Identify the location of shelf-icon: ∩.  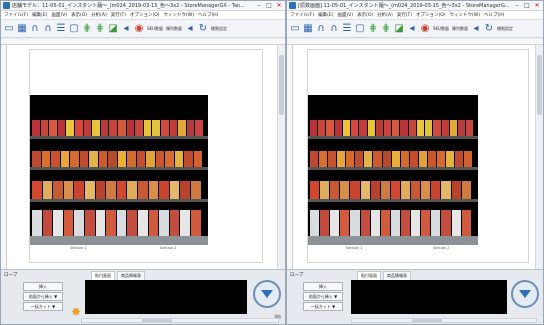
(35, 29).